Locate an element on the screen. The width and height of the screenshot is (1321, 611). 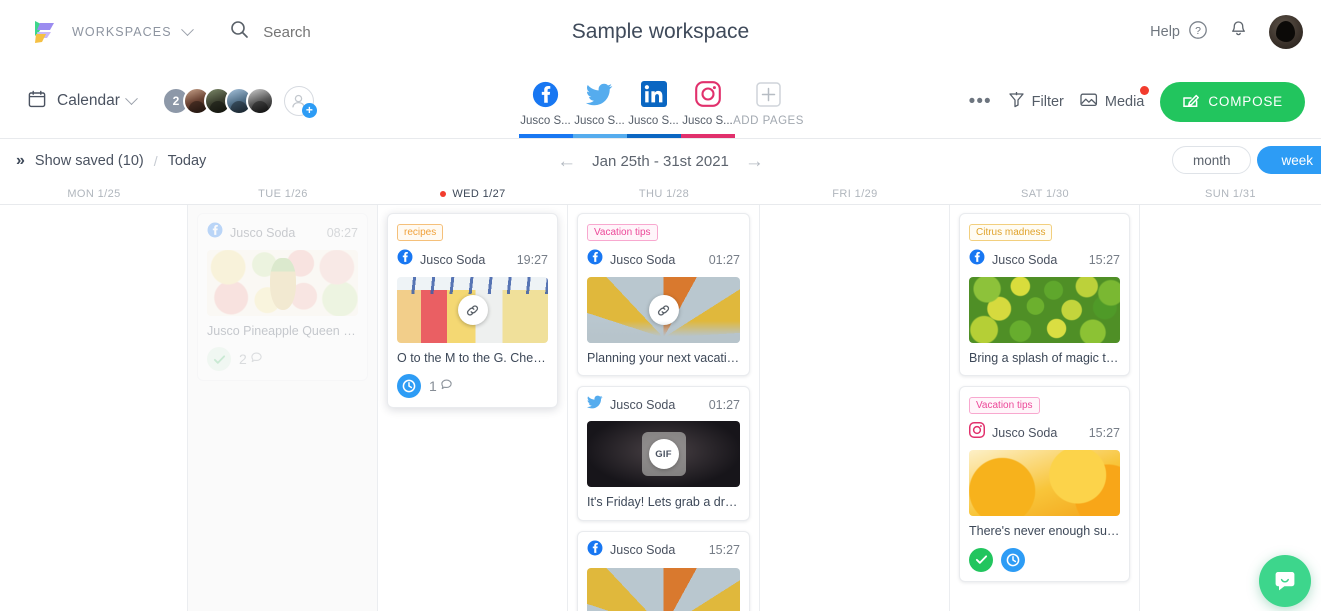
date-range-nav: ← Jan 25th - 31st 2021 → is located at coordinates (660, 161).